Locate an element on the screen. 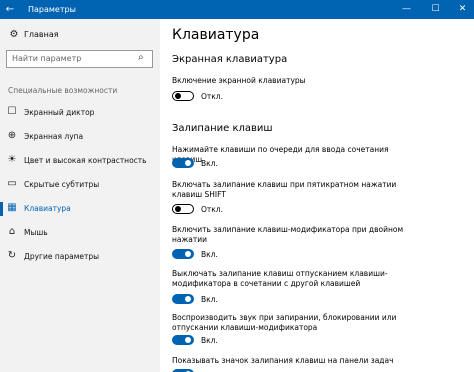 Image resolution: width=474 pixels, height=372 pixels. sidebar-item-label: Цвет и высокая контрастность is located at coordinates (85, 160).